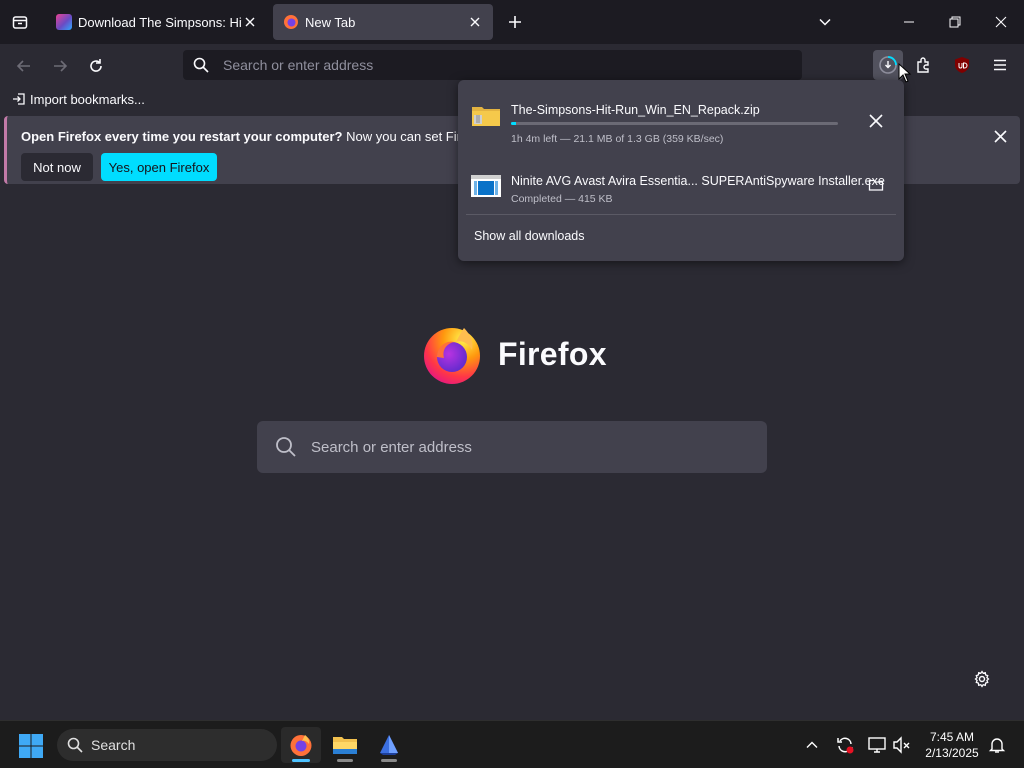 This screenshot has width=1024, height=768. Describe the element at coordinates (486, 116) in the screenshot. I see `zip-folder-icon` at that location.